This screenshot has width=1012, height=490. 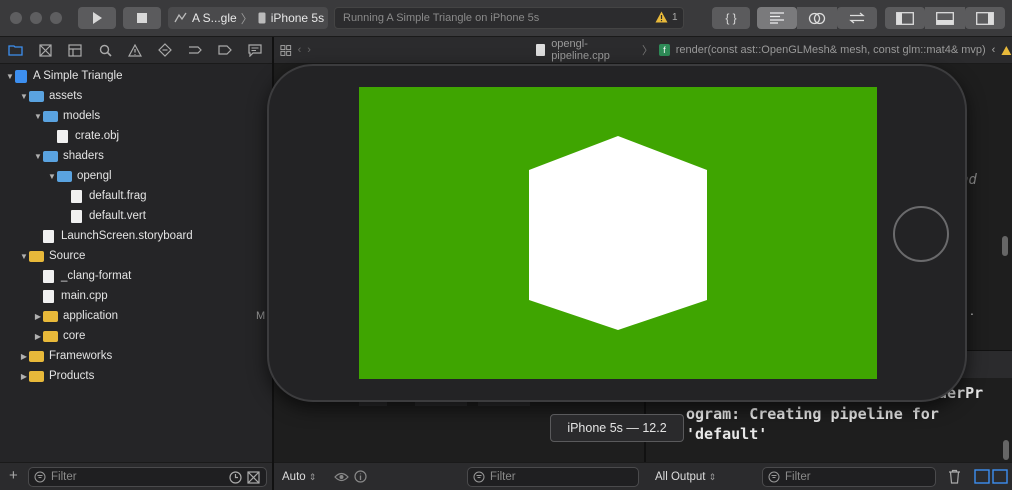 What do you see at coordinates (142, 18) in the screenshot?
I see `stop-button` at bounding box center [142, 18].